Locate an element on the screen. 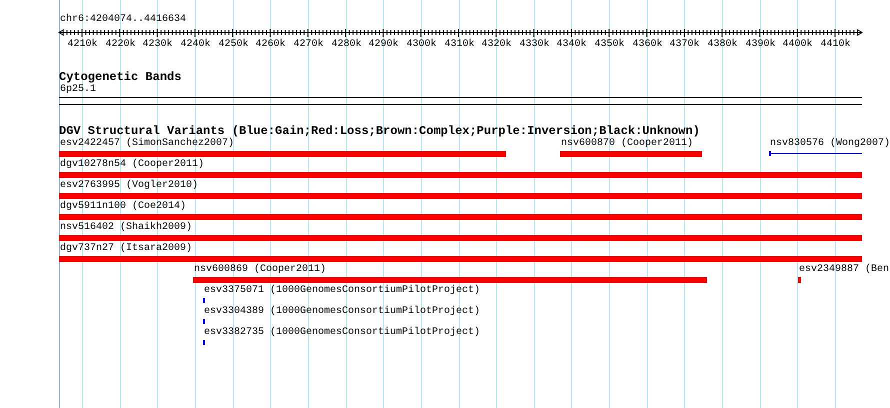 Image resolution: width=890 pixels, height=408 pixels. variant-label: nsv830576 (Wong2007) is located at coordinates (830, 144).